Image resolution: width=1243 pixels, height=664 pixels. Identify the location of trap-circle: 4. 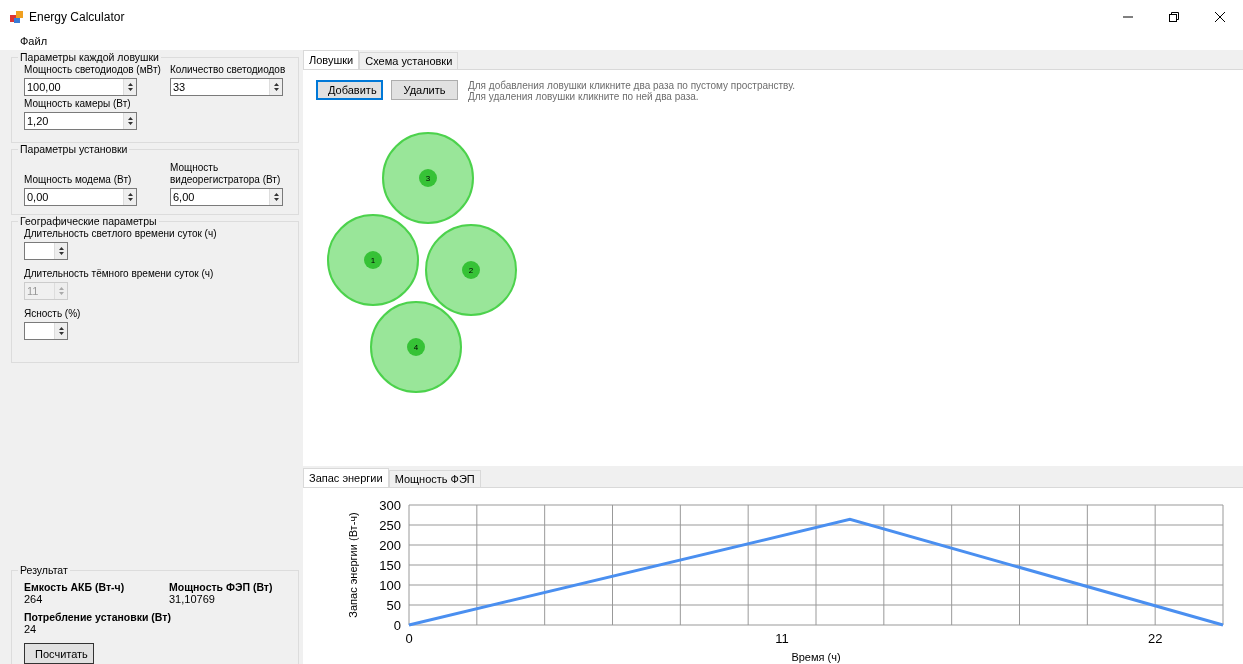
(416, 347).